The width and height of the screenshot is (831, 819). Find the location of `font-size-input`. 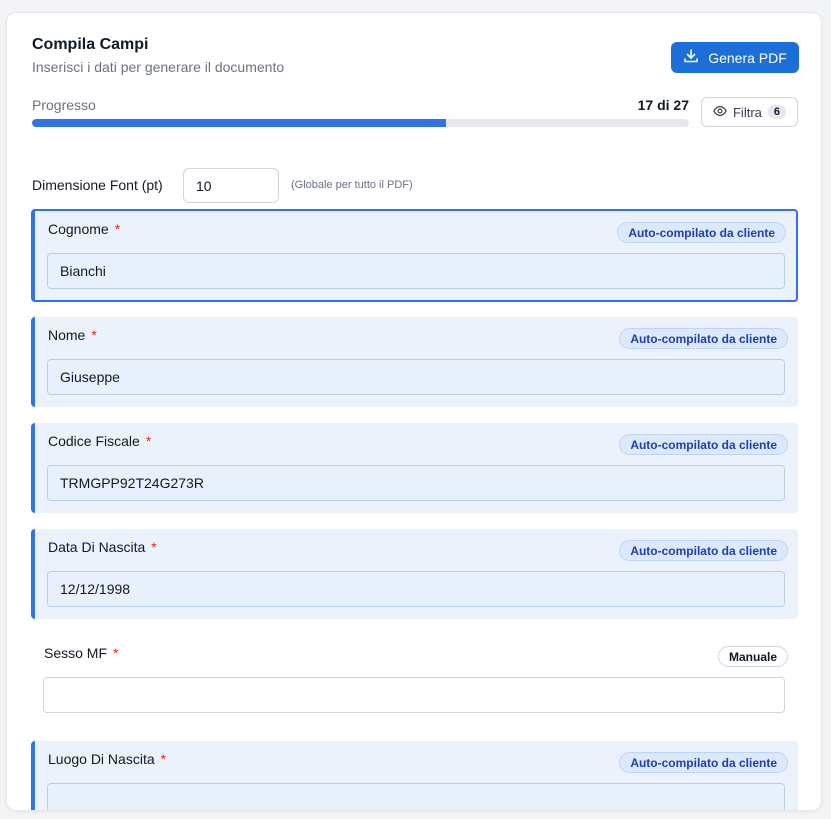

font-size-input is located at coordinates (231, 185).